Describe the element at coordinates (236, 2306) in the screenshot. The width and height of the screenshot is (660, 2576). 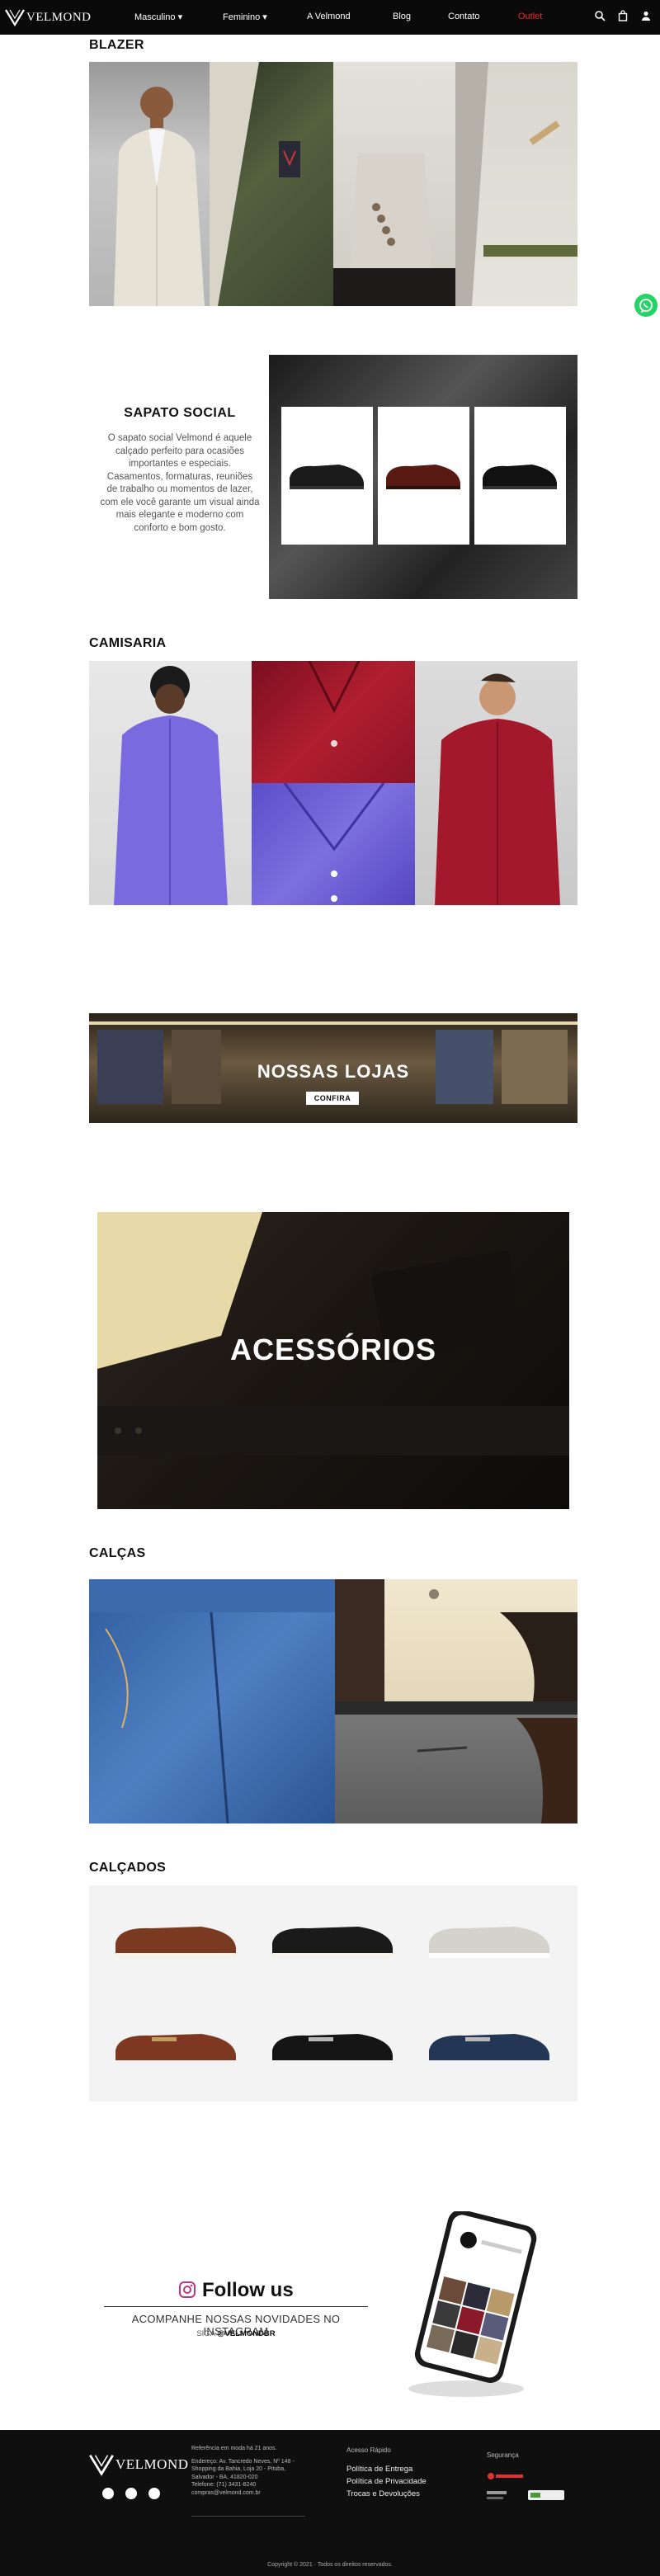
I see `follow-divider` at that location.